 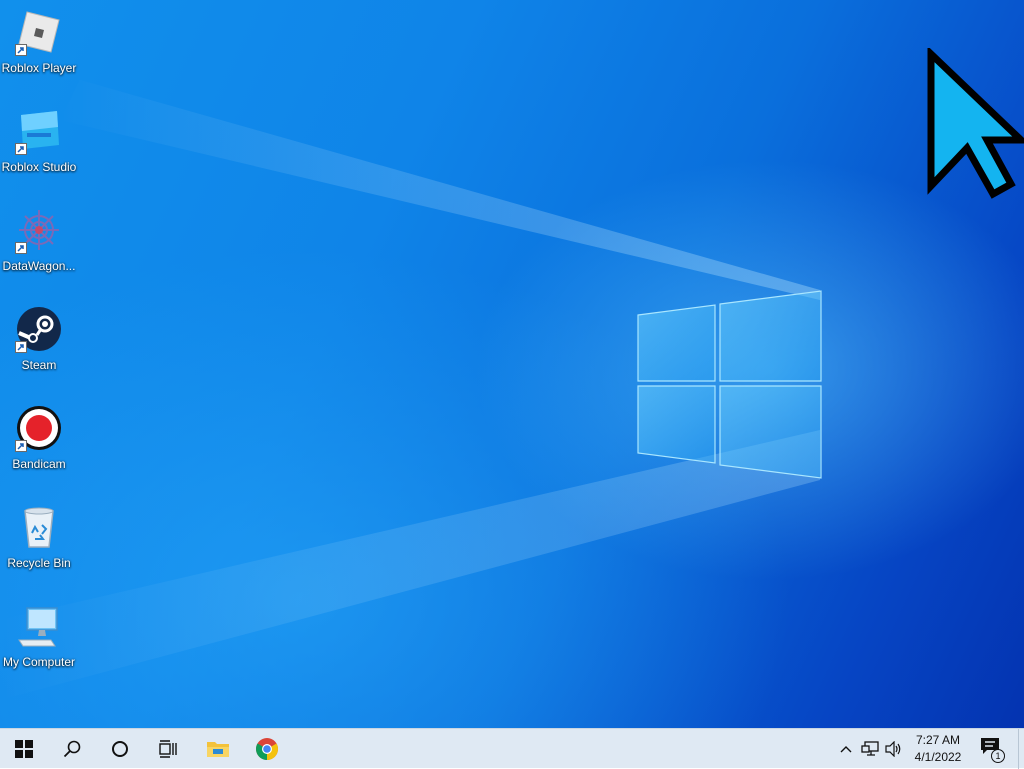 I want to click on chrome-icon, so click(x=267, y=749).